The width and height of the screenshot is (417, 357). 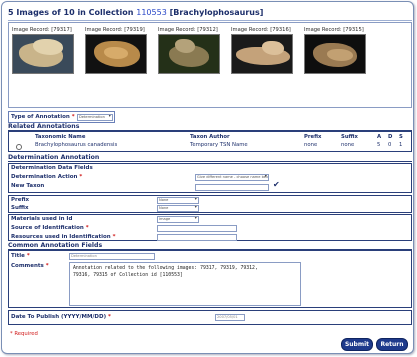 I want to click on thumbnail-item: Image Record: [79312], so click(x=190, y=50).